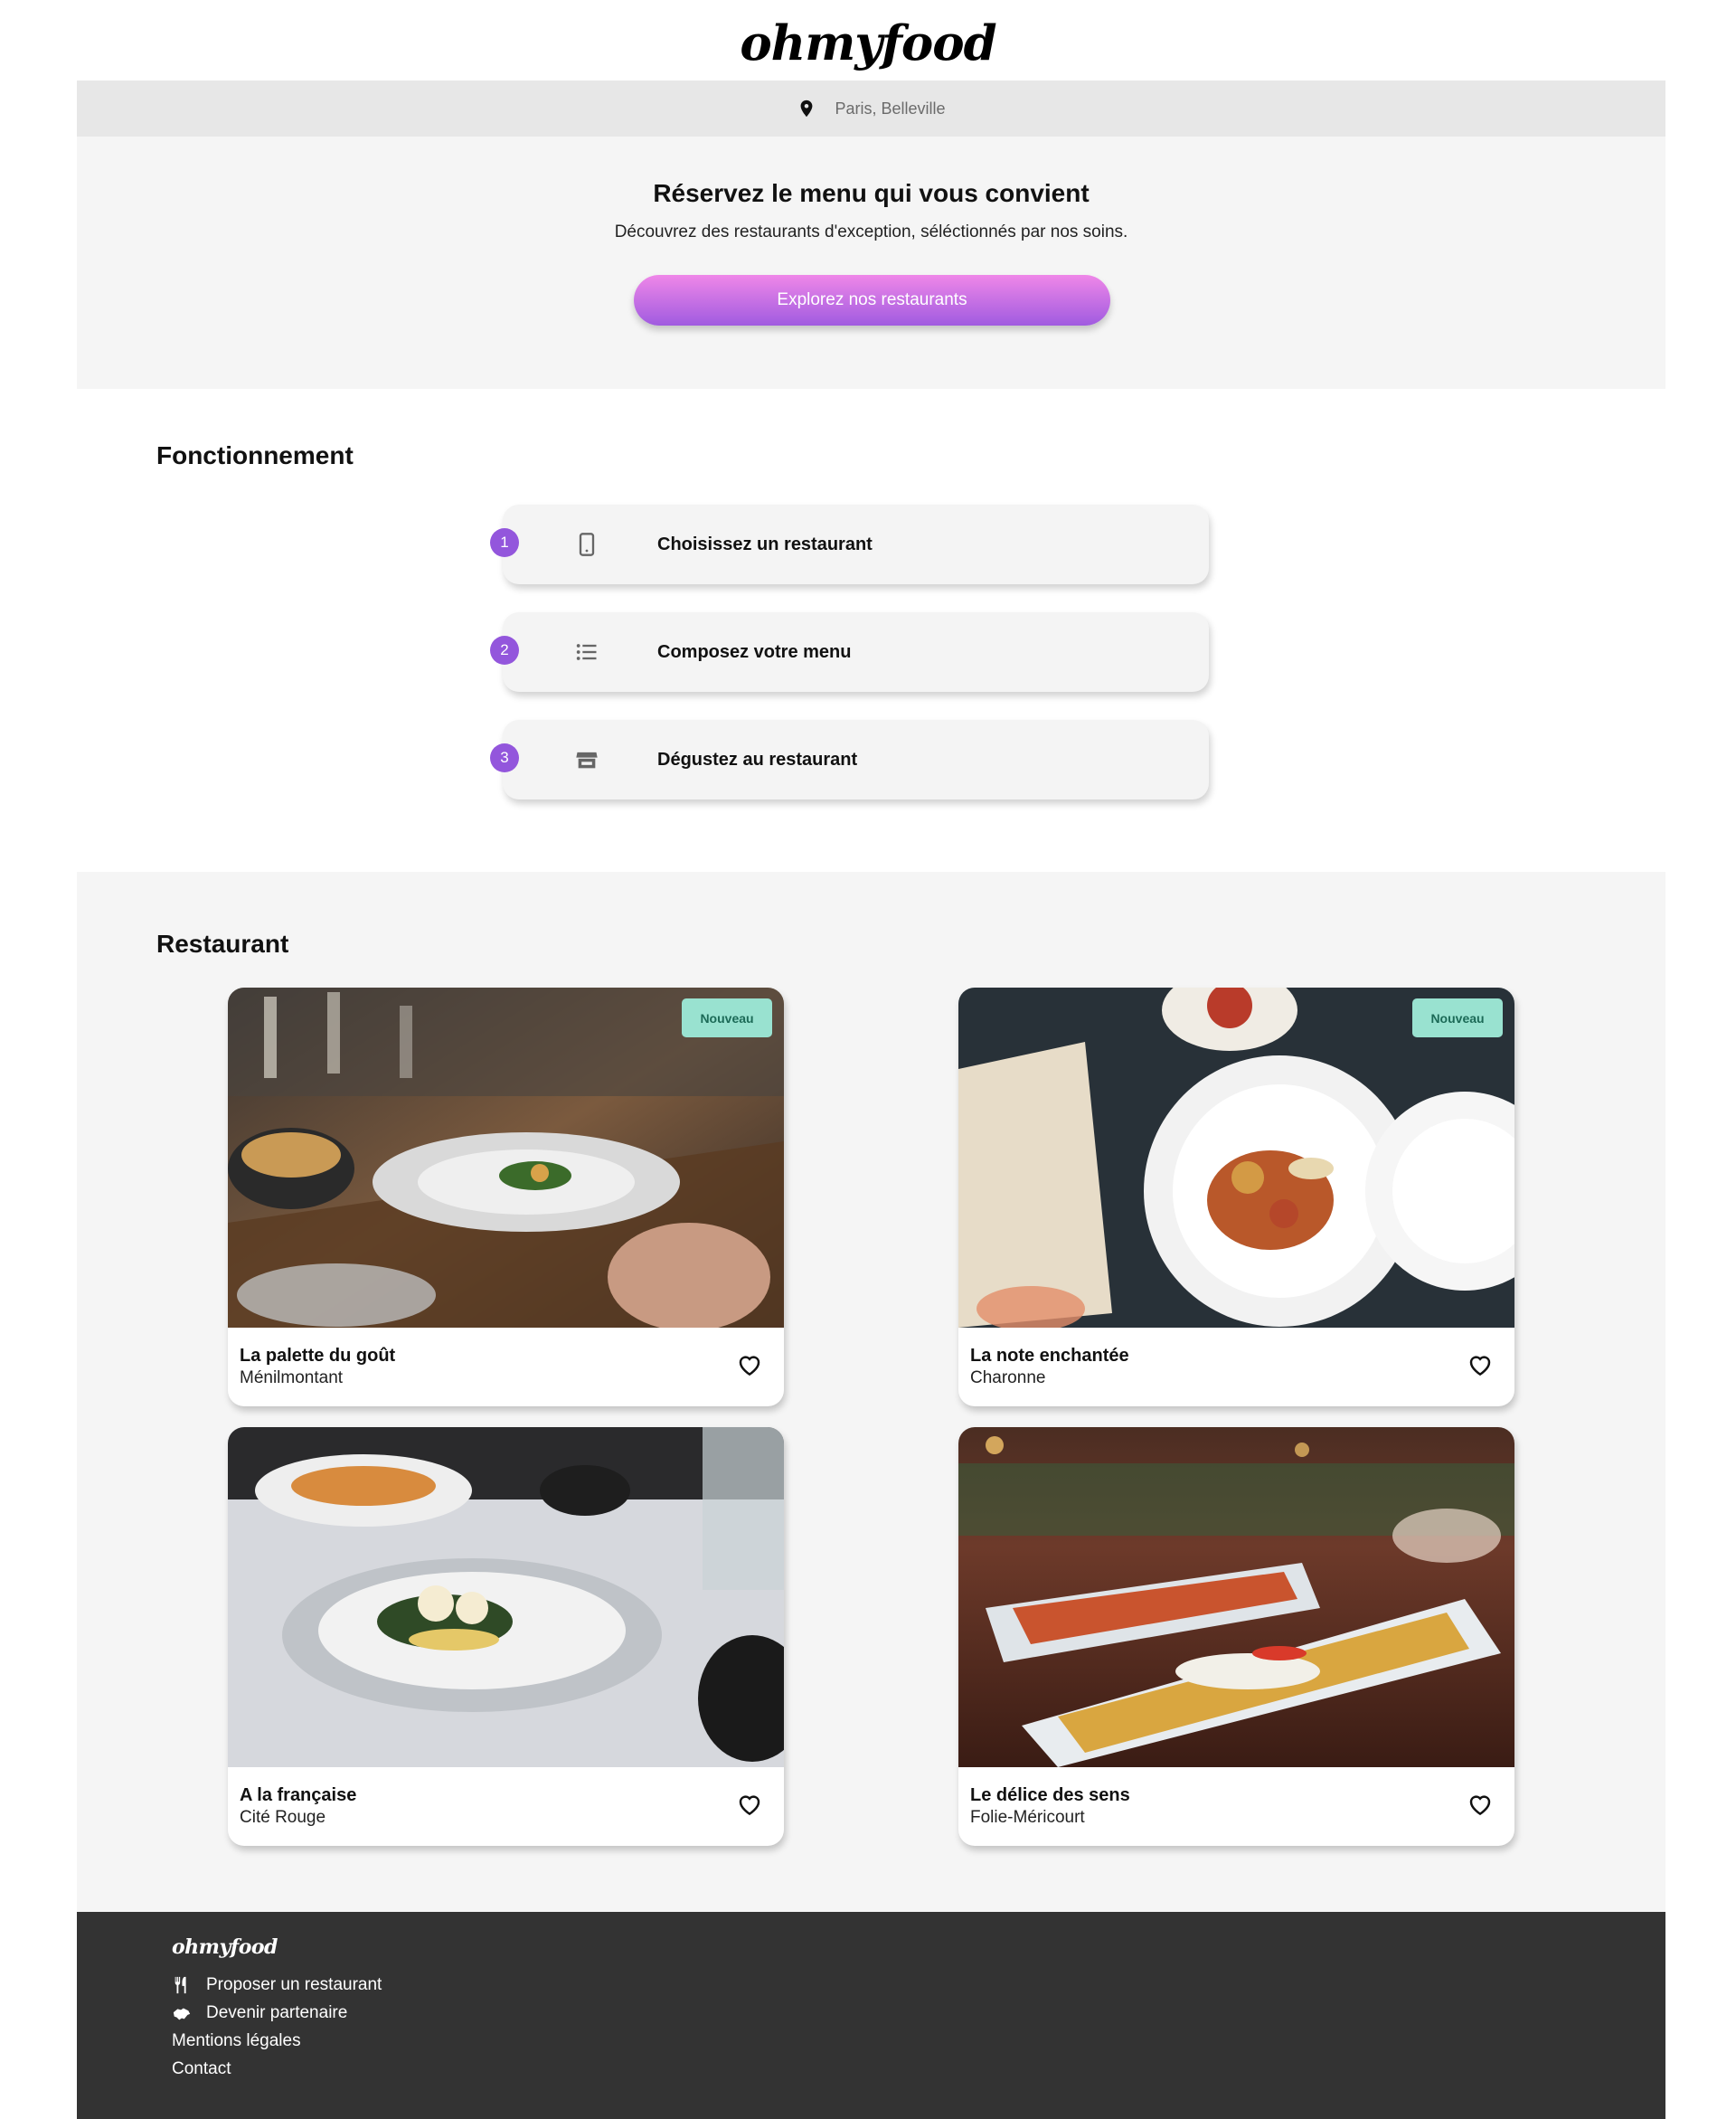  I want to click on restaurant-area: Ménilmontant, so click(292, 1377).